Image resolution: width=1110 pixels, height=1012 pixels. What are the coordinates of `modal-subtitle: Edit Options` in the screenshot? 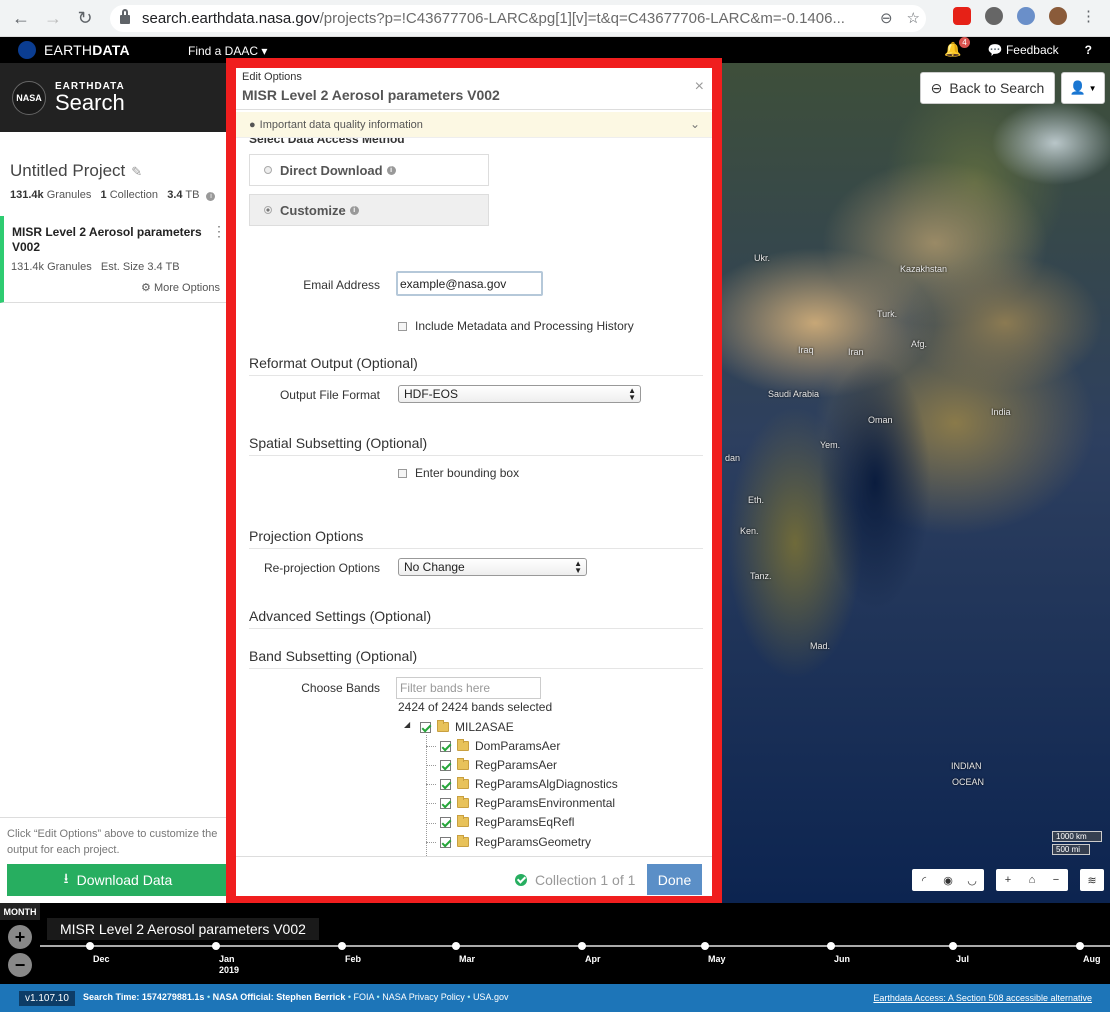 It's located at (272, 77).